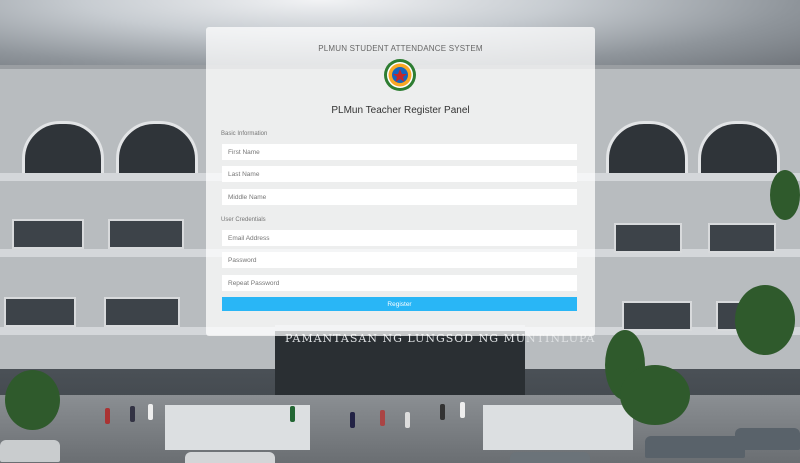 The image size is (800, 463). Describe the element at coordinates (244, 134) in the screenshot. I see `basic-info-label: Basic Information` at that location.